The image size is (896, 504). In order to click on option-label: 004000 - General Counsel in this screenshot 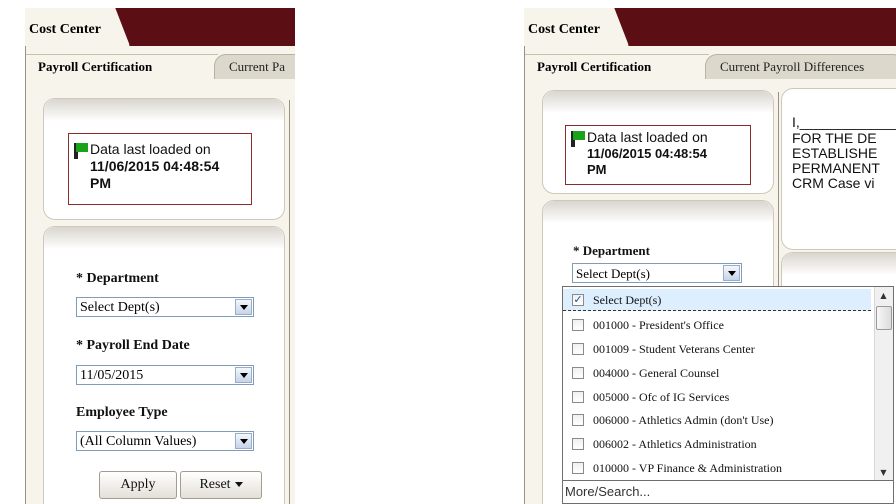, I will do `click(656, 373)`.